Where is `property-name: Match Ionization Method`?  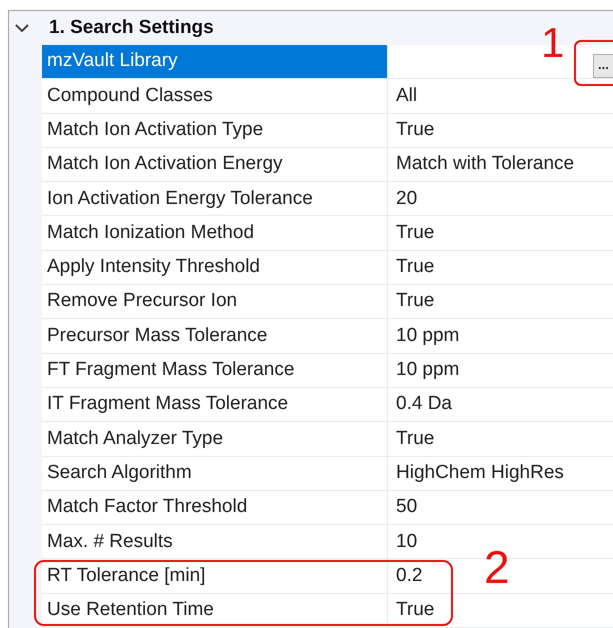
property-name: Match Ionization Method is located at coordinates (214, 233).